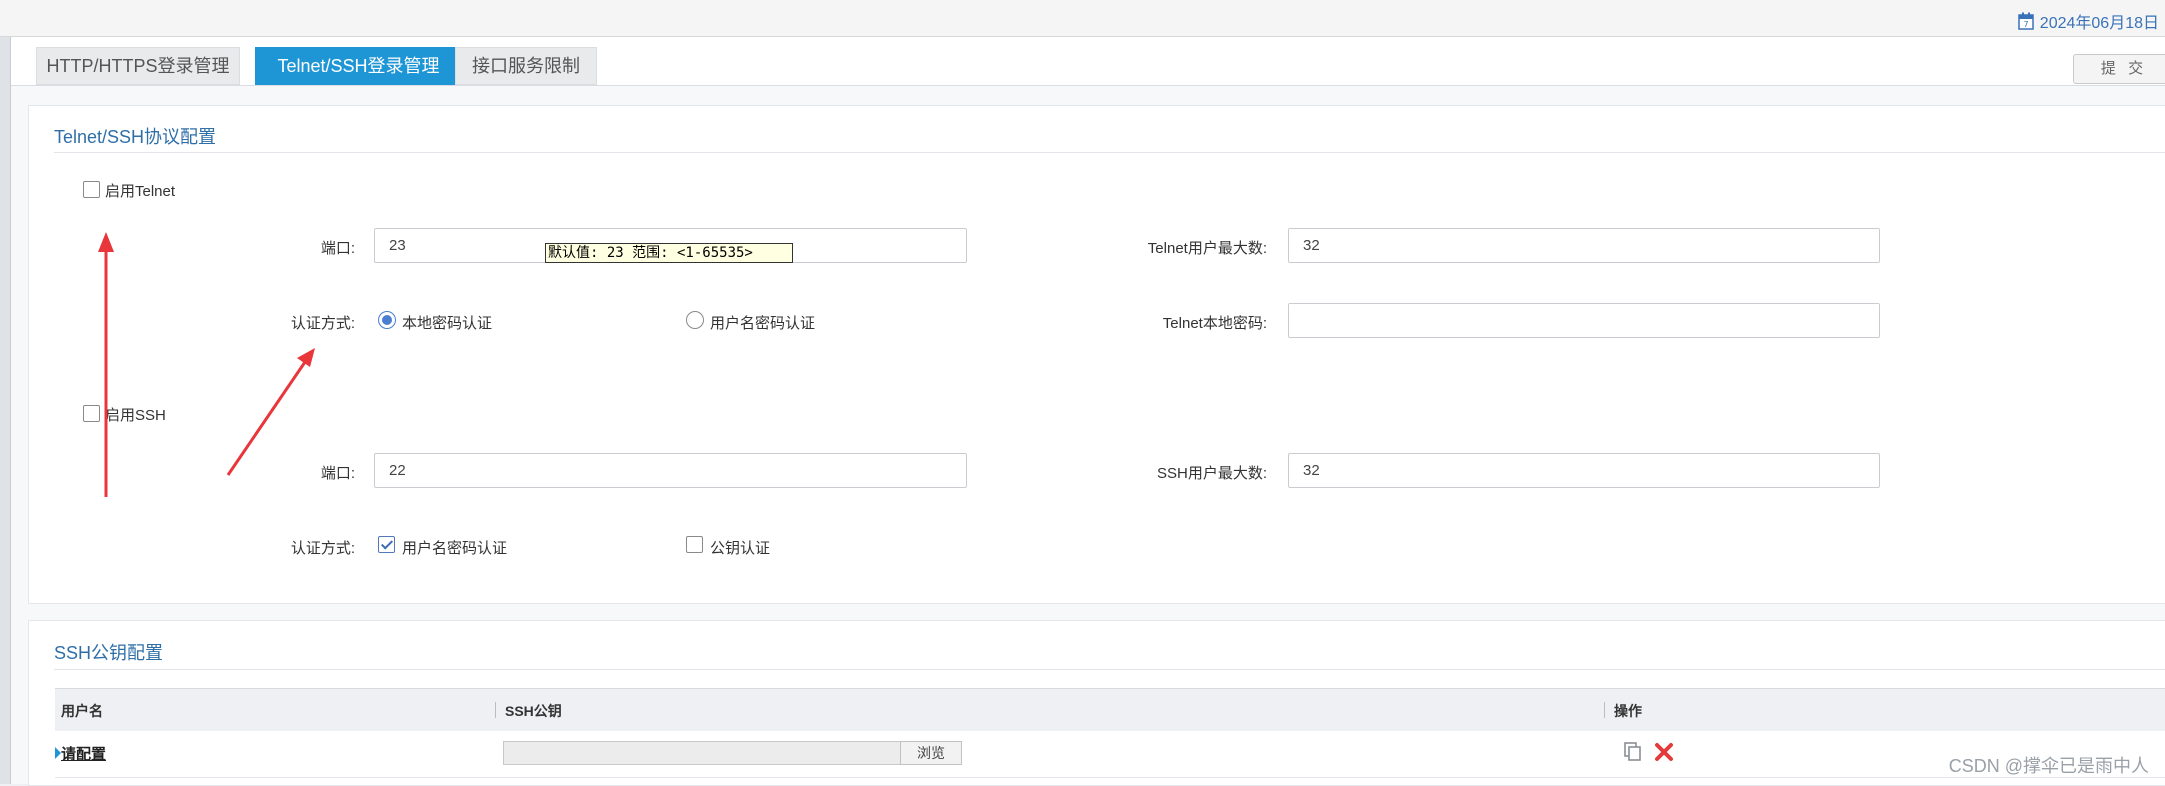 This screenshot has height=786, width=2165. What do you see at coordinates (322, 323) in the screenshot?
I see `telnet-auth-label: 认证方式:` at bounding box center [322, 323].